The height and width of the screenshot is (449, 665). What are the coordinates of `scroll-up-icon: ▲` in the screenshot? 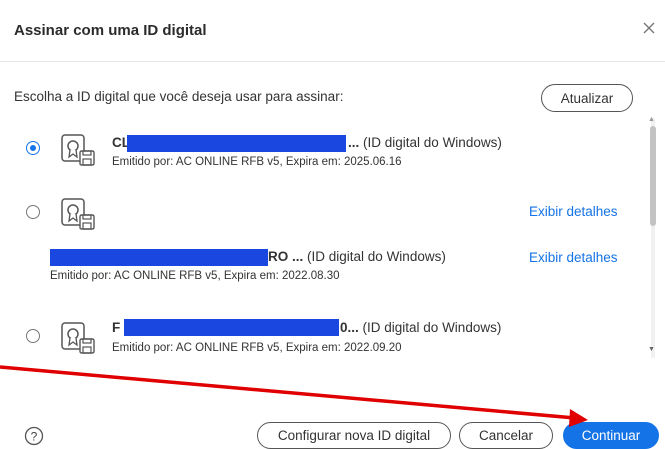 It's located at (651, 119).